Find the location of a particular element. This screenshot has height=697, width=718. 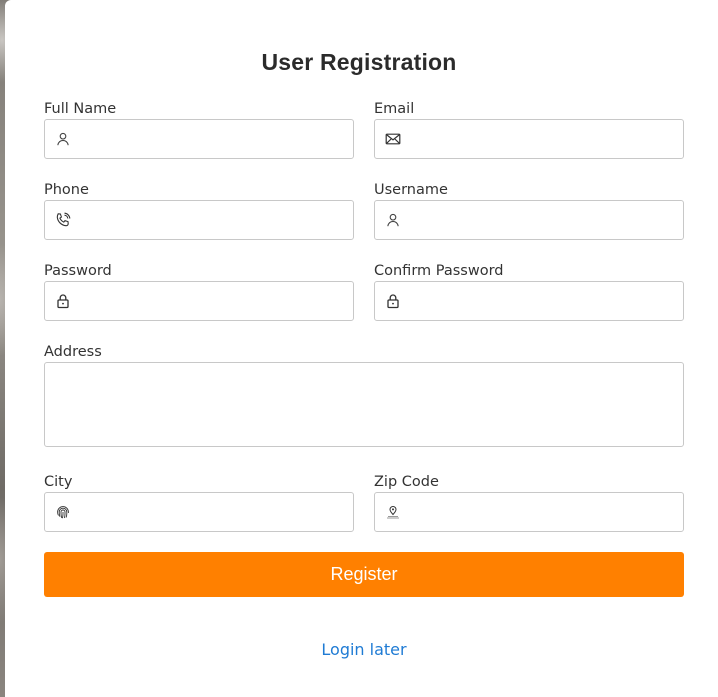

map-pin-icon is located at coordinates (393, 512).